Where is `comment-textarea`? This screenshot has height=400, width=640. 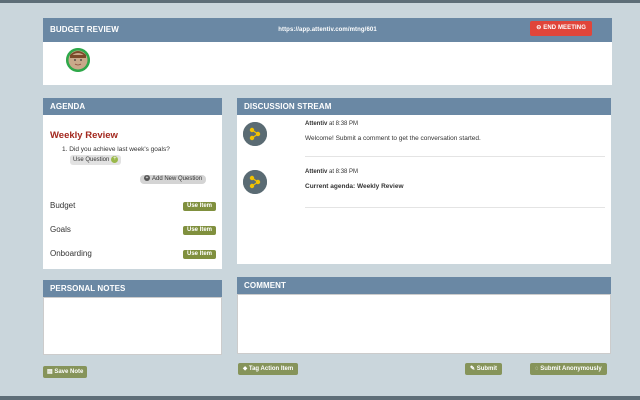
comment-textarea is located at coordinates (424, 324).